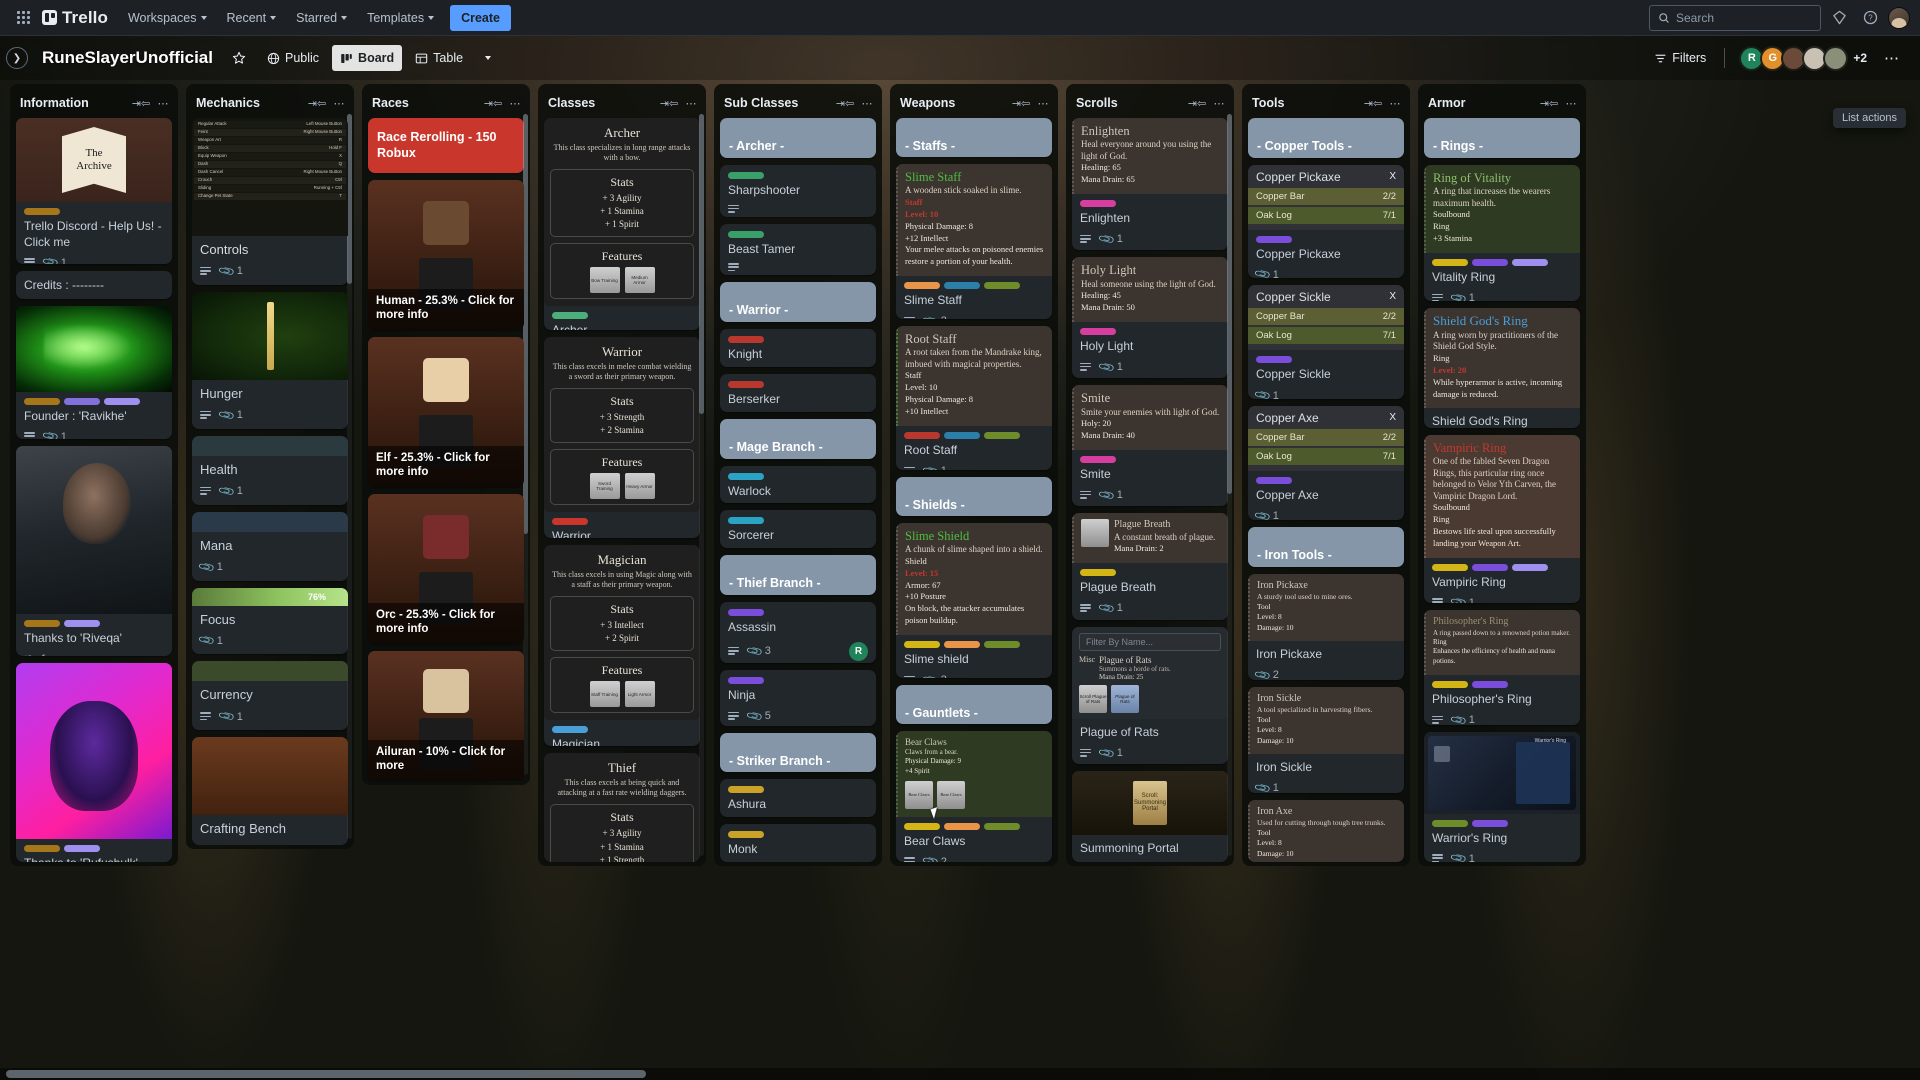  Describe the element at coordinates (602, 103) in the screenshot. I see `list-title: Classes` at that location.